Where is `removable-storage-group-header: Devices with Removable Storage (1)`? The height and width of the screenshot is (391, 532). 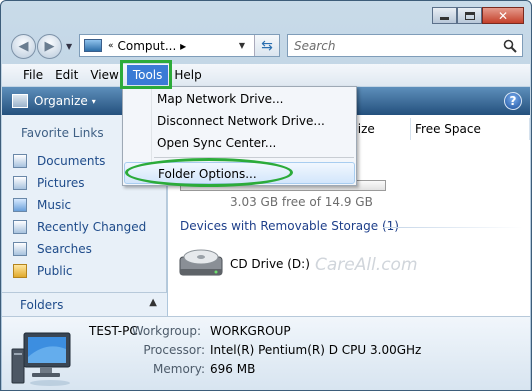 removable-storage-group-header: Devices with Removable Storage (1) is located at coordinates (289, 226).